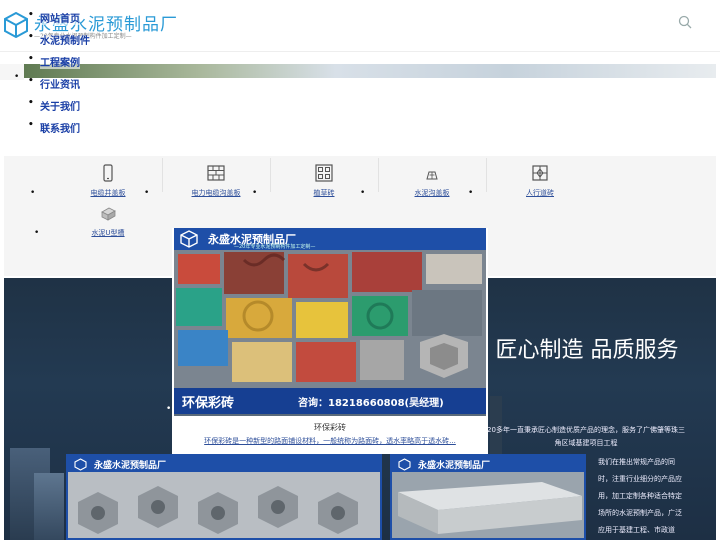  Describe the element at coordinates (59, 109) in the screenshot. I see `nav-item-about: 关于我们` at that location.